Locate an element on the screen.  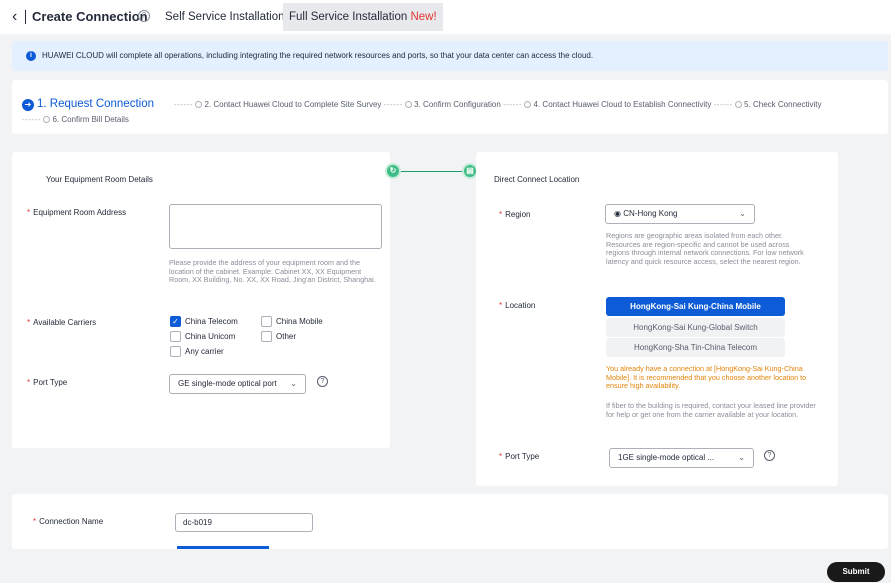
checkbox-china-unicom-label: China Unicom is located at coordinates (210, 336).